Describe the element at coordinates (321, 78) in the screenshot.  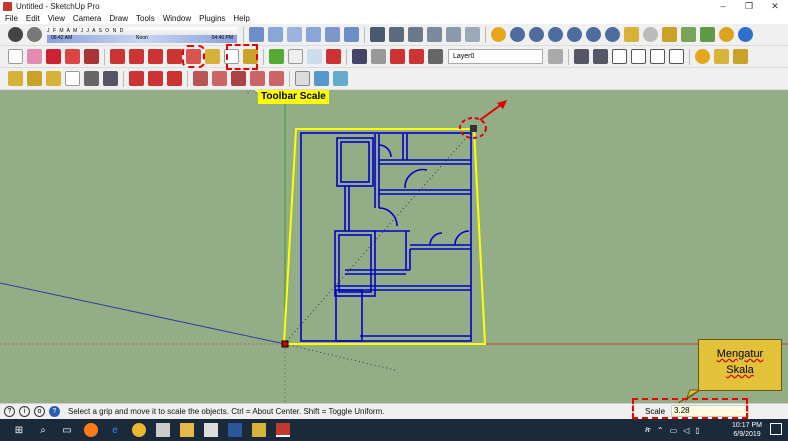
I see `smoove-icon` at that location.